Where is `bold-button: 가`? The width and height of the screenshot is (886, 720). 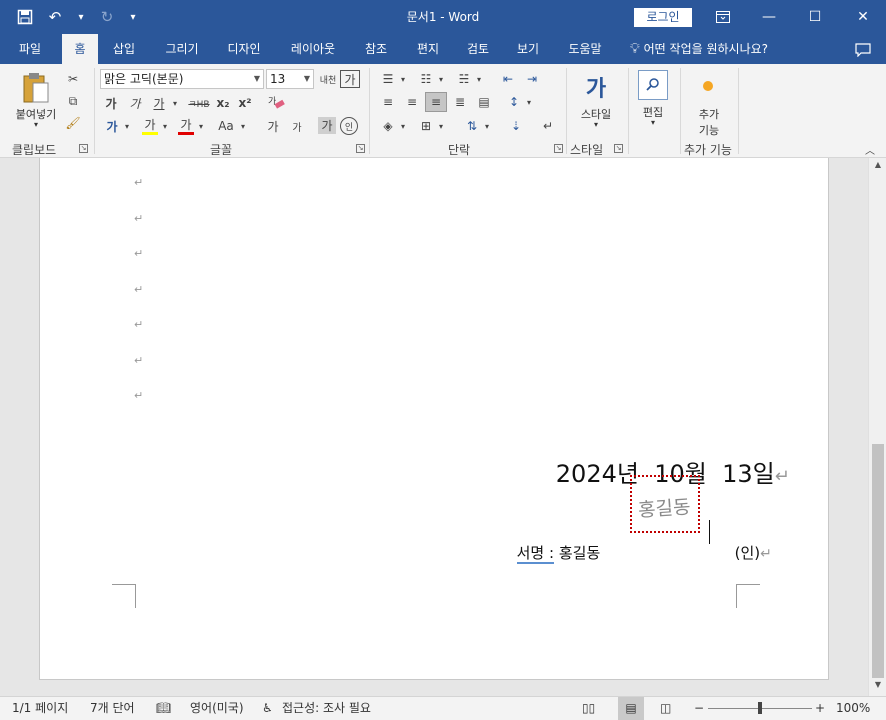
bold-button: 가 is located at coordinates (111, 103).